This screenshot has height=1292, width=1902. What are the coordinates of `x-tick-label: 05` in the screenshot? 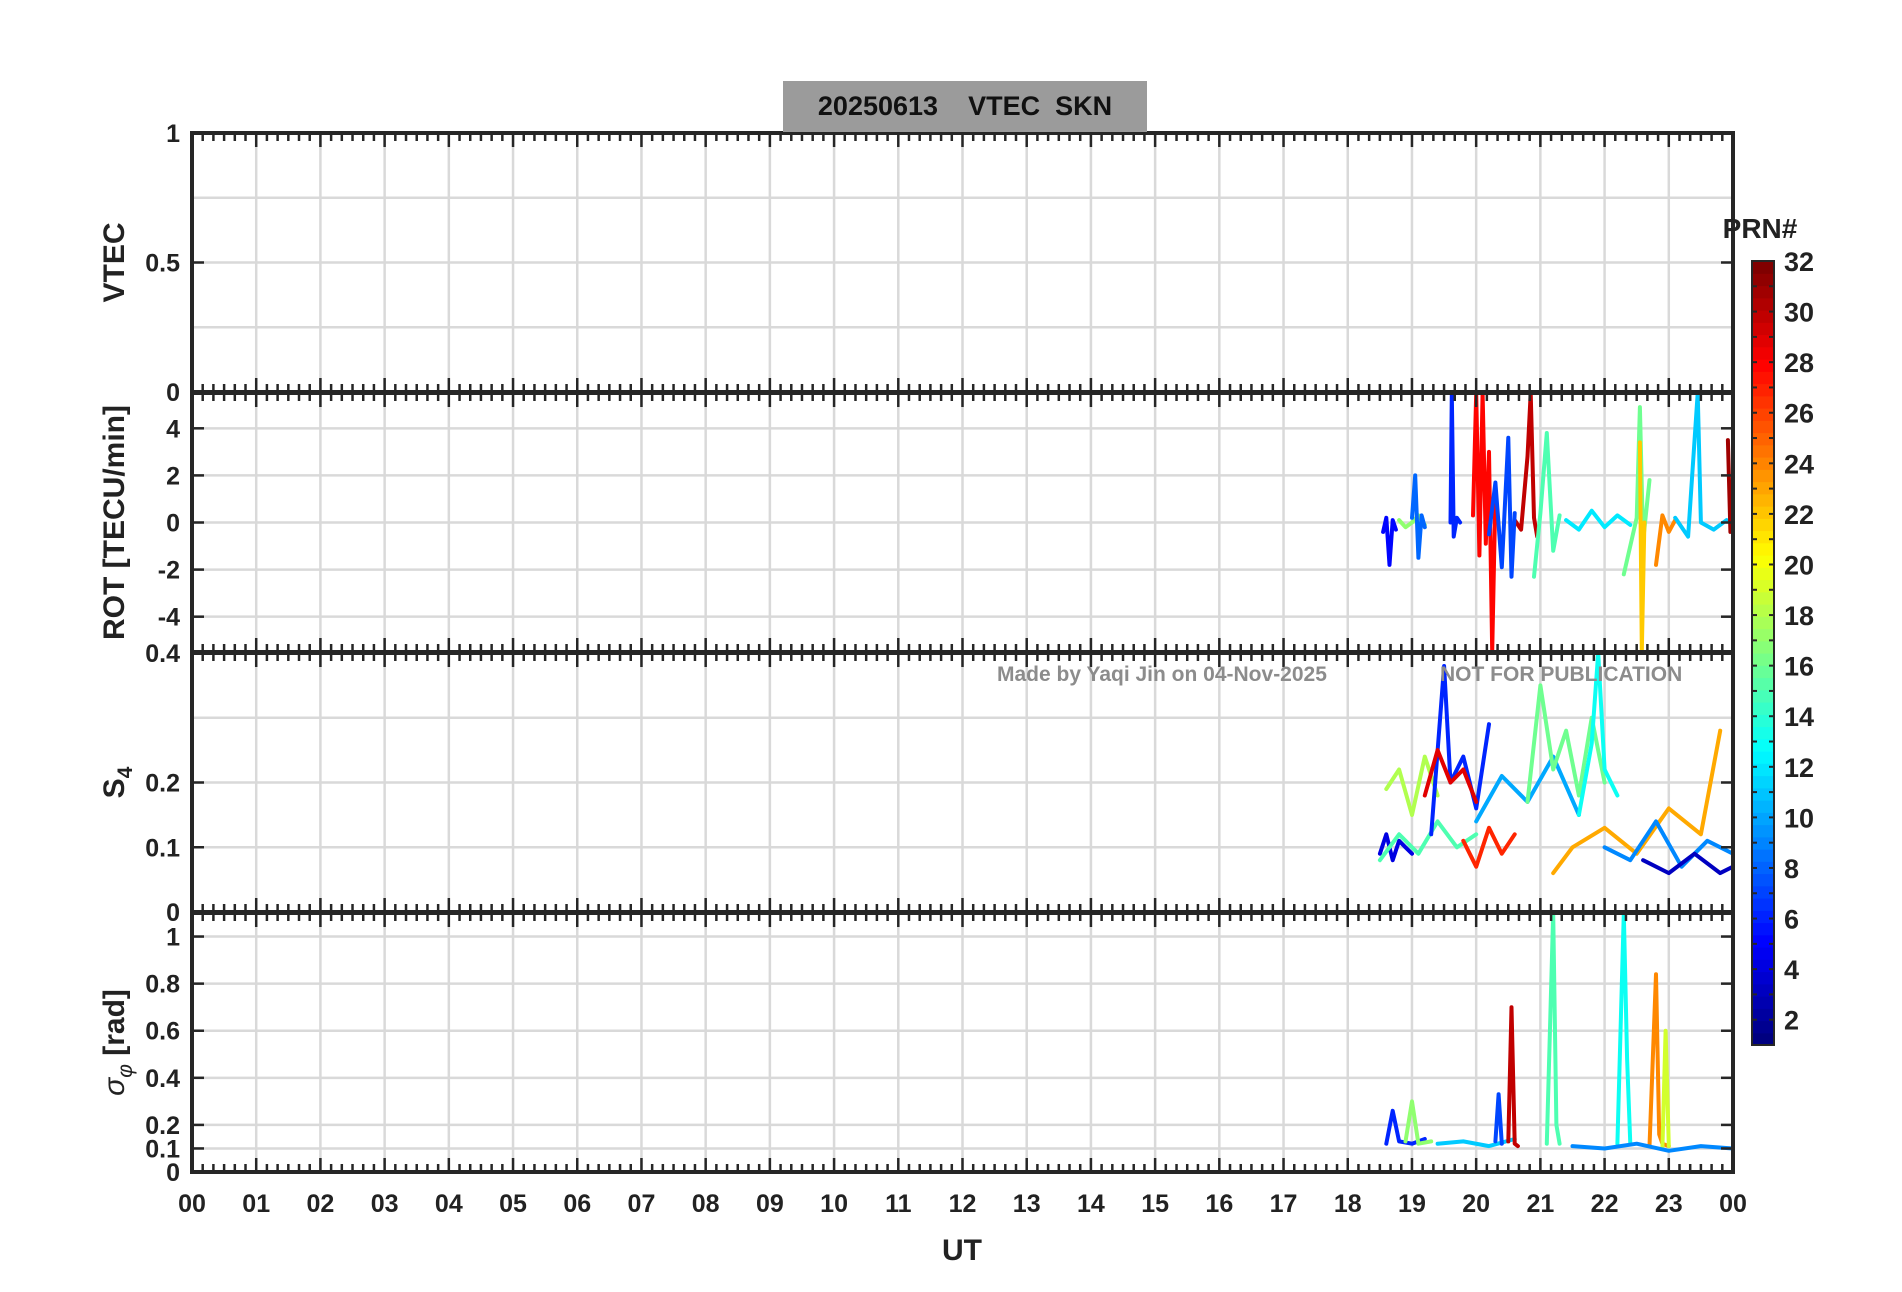 It's located at (513, 1204).